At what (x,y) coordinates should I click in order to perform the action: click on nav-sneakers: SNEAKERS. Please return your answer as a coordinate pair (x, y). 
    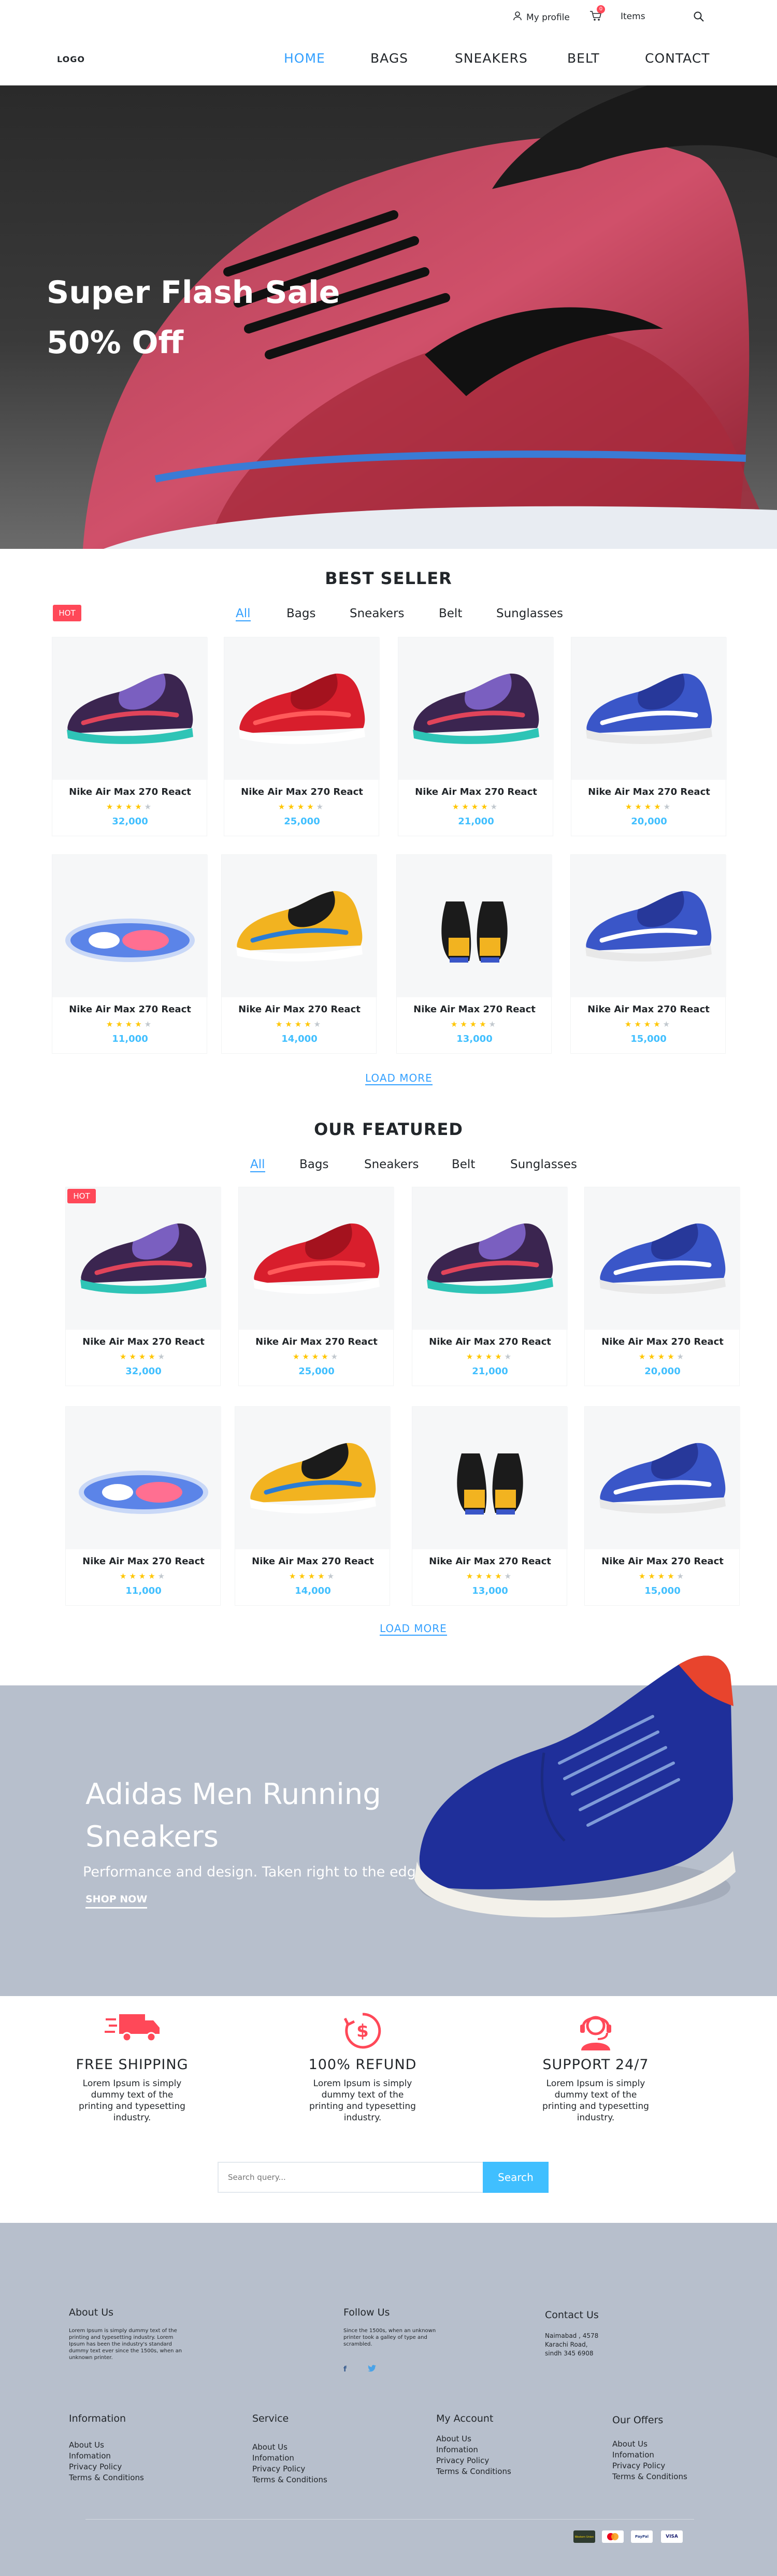
    Looking at the image, I should click on (491, 59).